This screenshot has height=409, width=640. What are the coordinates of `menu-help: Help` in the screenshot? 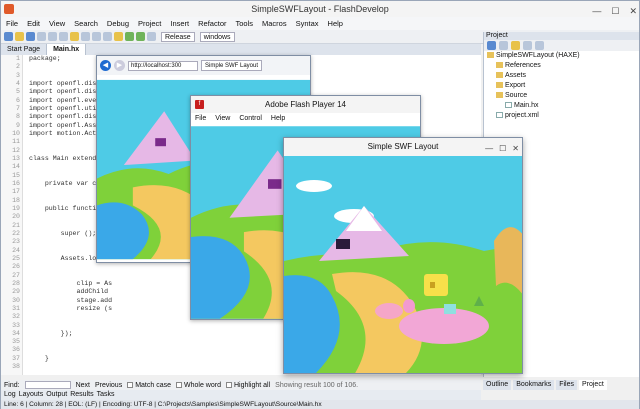 It's located at (335, 23).